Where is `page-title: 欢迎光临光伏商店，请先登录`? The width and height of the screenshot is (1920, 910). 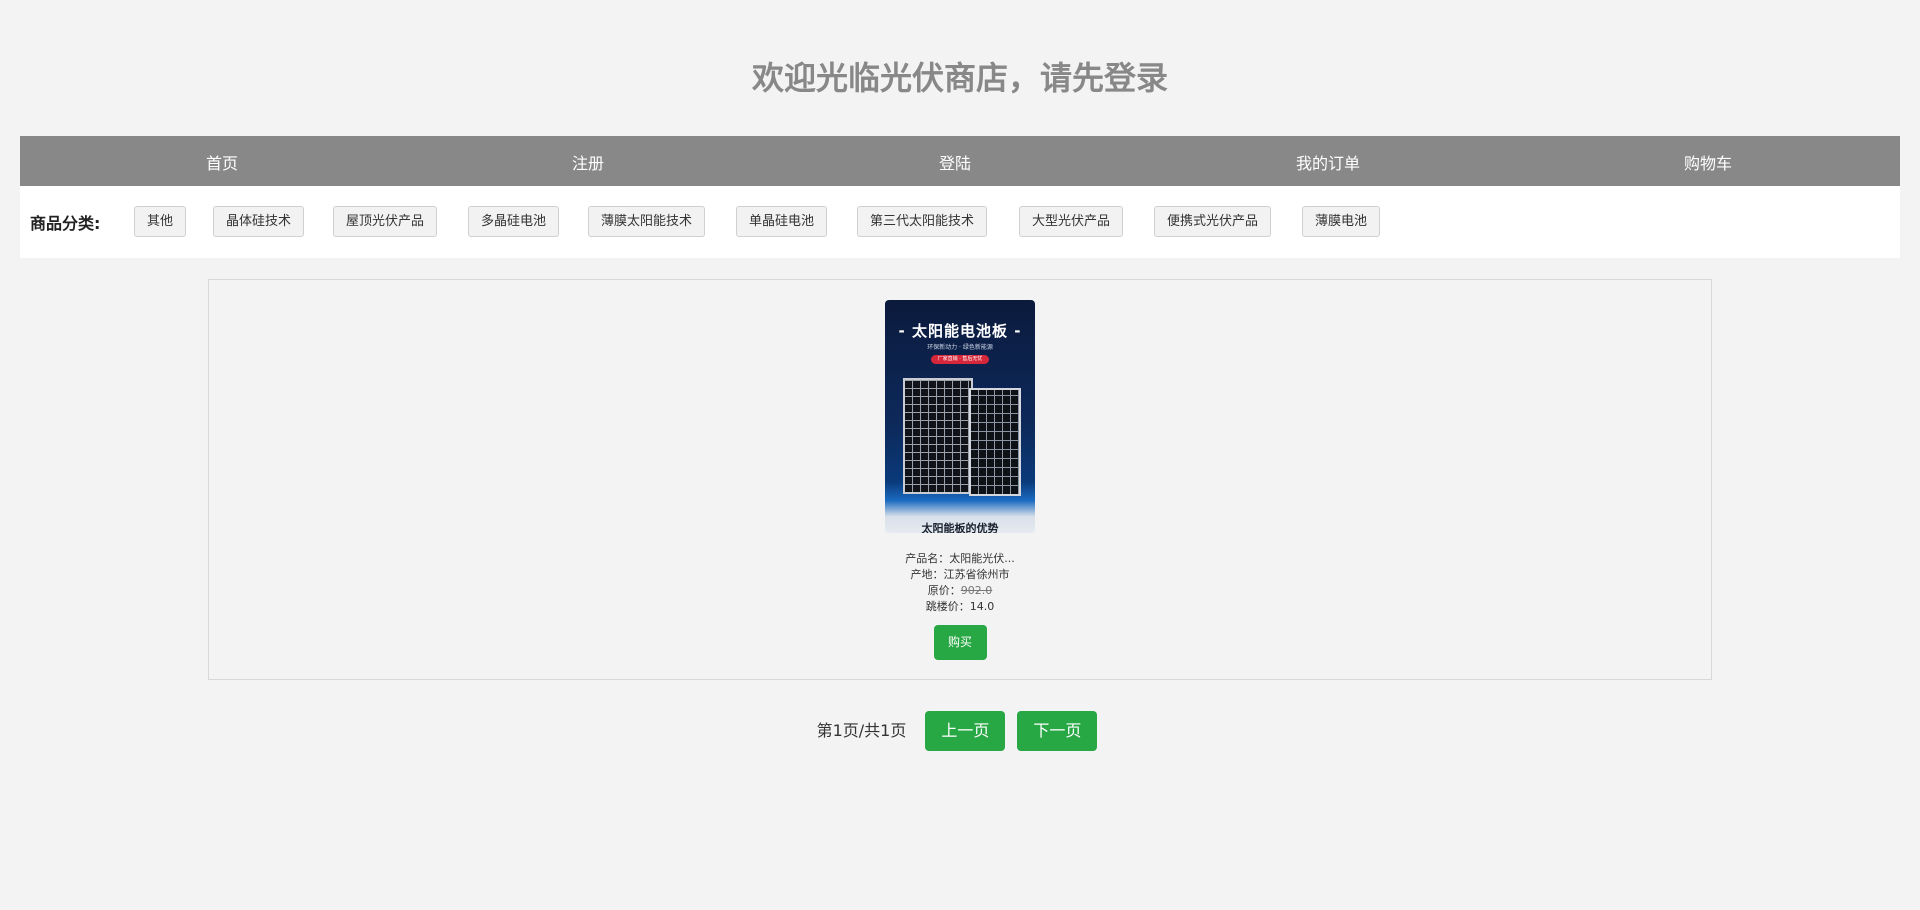
page-title: 欢迎光临光伏商店，请先登录 is located at coordinates (959, 78).